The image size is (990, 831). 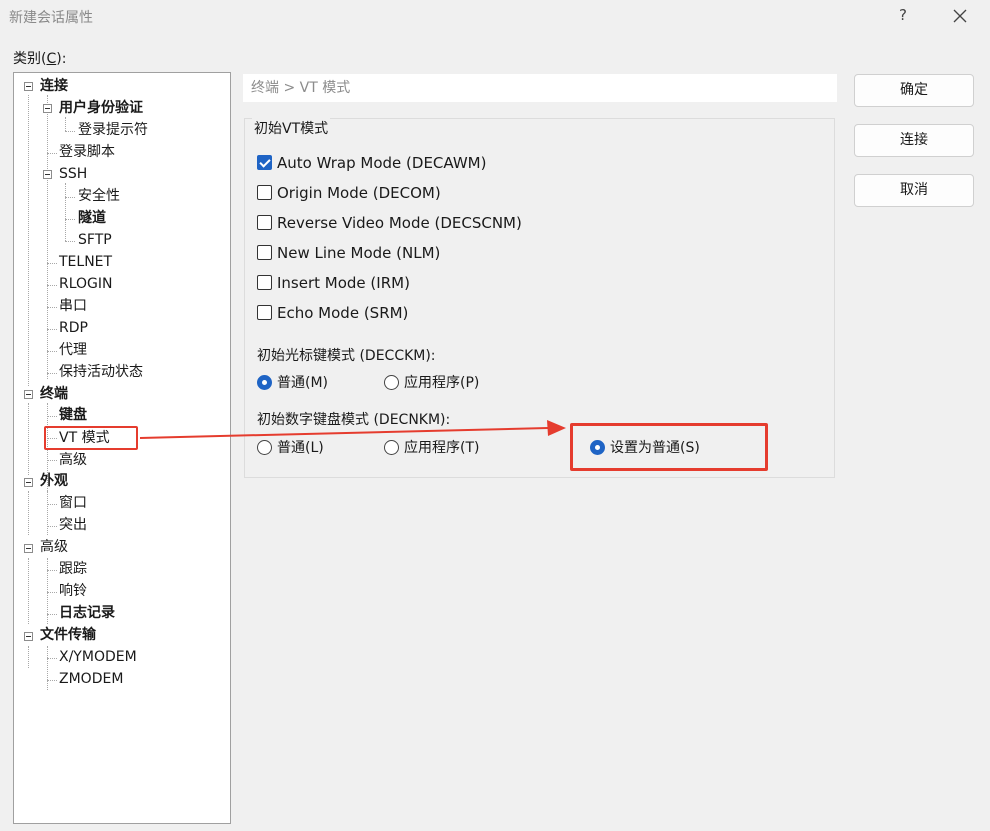 I want to click on tree-item-telnet: TELNET, so click(x=85, y=262).